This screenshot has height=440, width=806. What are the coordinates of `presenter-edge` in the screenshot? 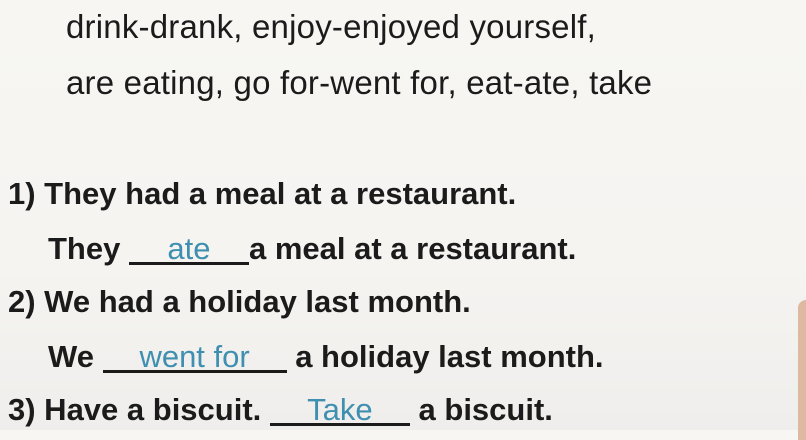 It's located at (802, 370).